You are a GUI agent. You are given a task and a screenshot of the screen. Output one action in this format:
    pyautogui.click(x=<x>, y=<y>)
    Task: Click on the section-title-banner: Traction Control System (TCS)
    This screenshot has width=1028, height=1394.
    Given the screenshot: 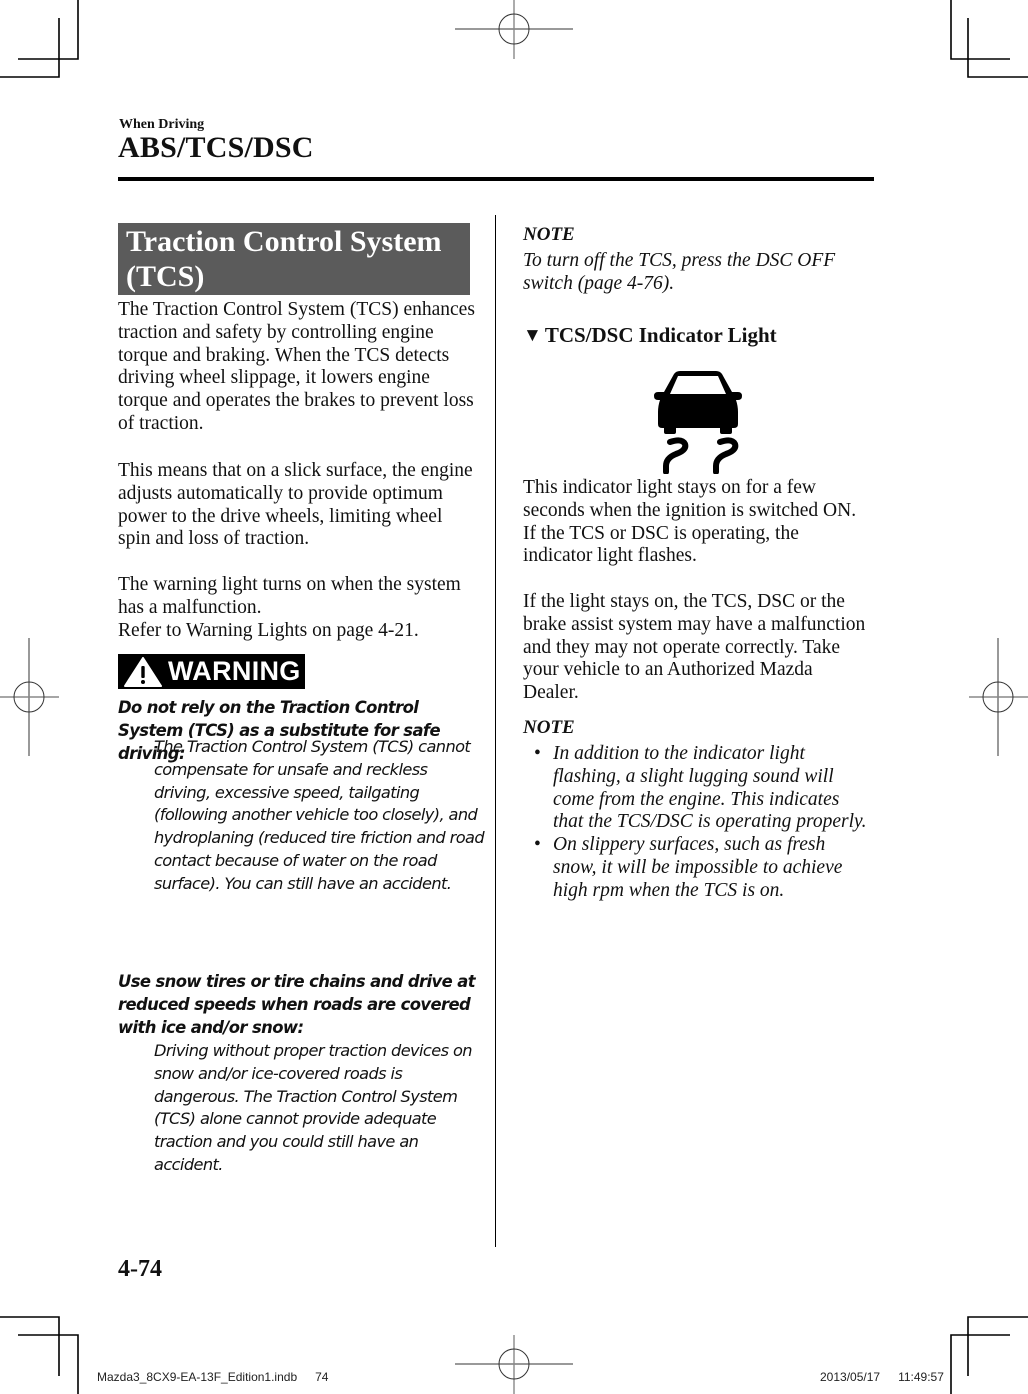 What is the action you would take?
    pyautogui.click(x=294, y=259)
    